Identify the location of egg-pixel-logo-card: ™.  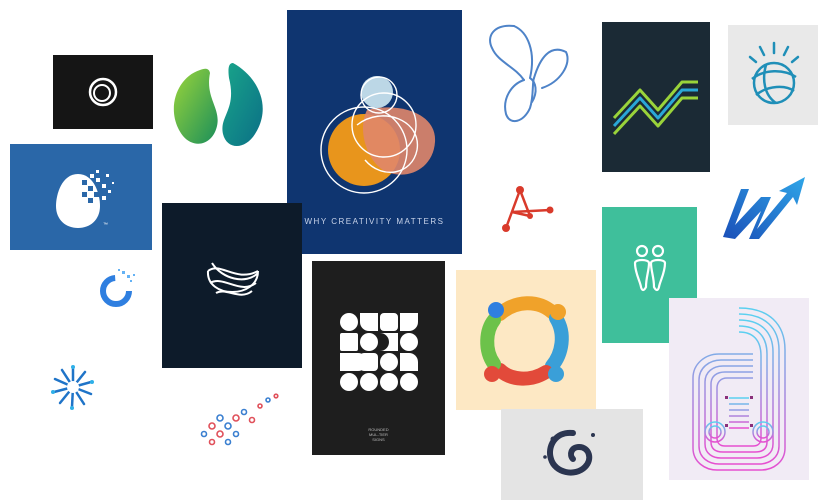
(81, 197).